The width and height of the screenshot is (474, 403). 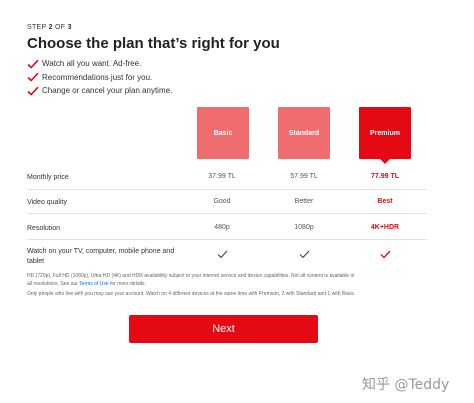 I want to click on caret-down-icon, so click(x=385, y=161).